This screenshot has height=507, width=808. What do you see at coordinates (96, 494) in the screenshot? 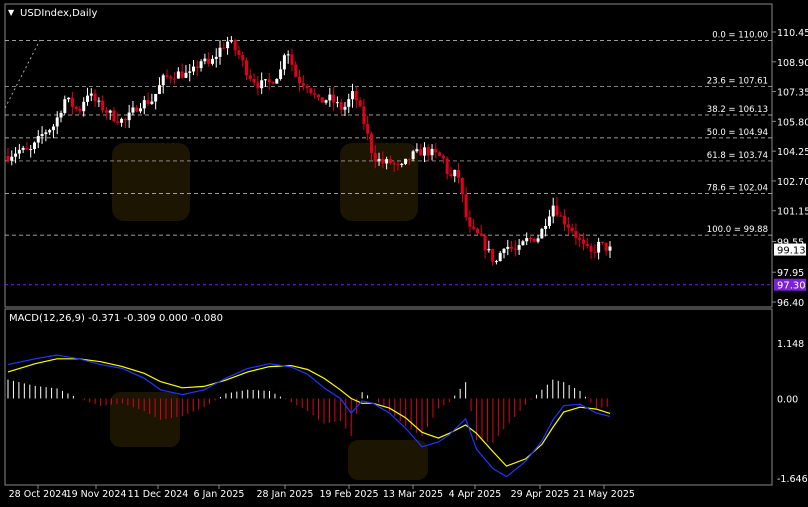
I see `time-tick-label: 19 Nov 2024` at bounding box center [96, 494].